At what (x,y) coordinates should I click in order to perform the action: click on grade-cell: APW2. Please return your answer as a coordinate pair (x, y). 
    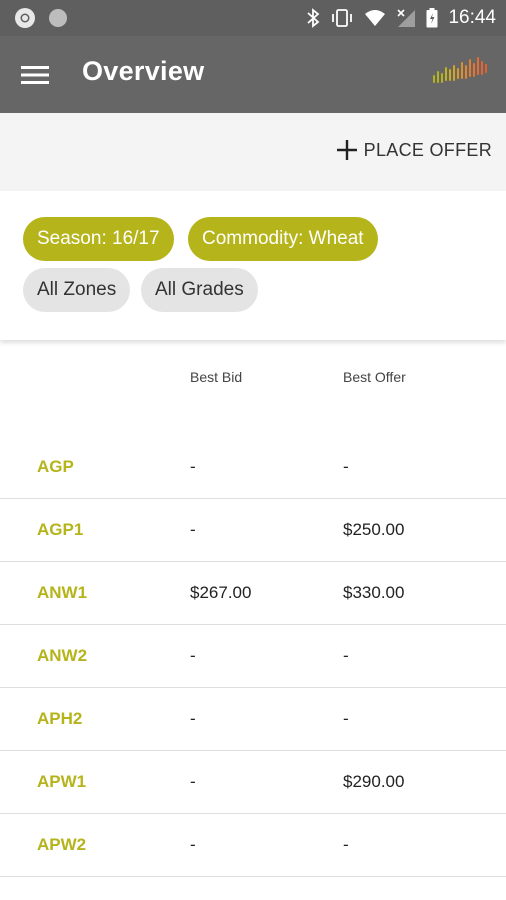
    Looking at the image, I should click on (62, 844).